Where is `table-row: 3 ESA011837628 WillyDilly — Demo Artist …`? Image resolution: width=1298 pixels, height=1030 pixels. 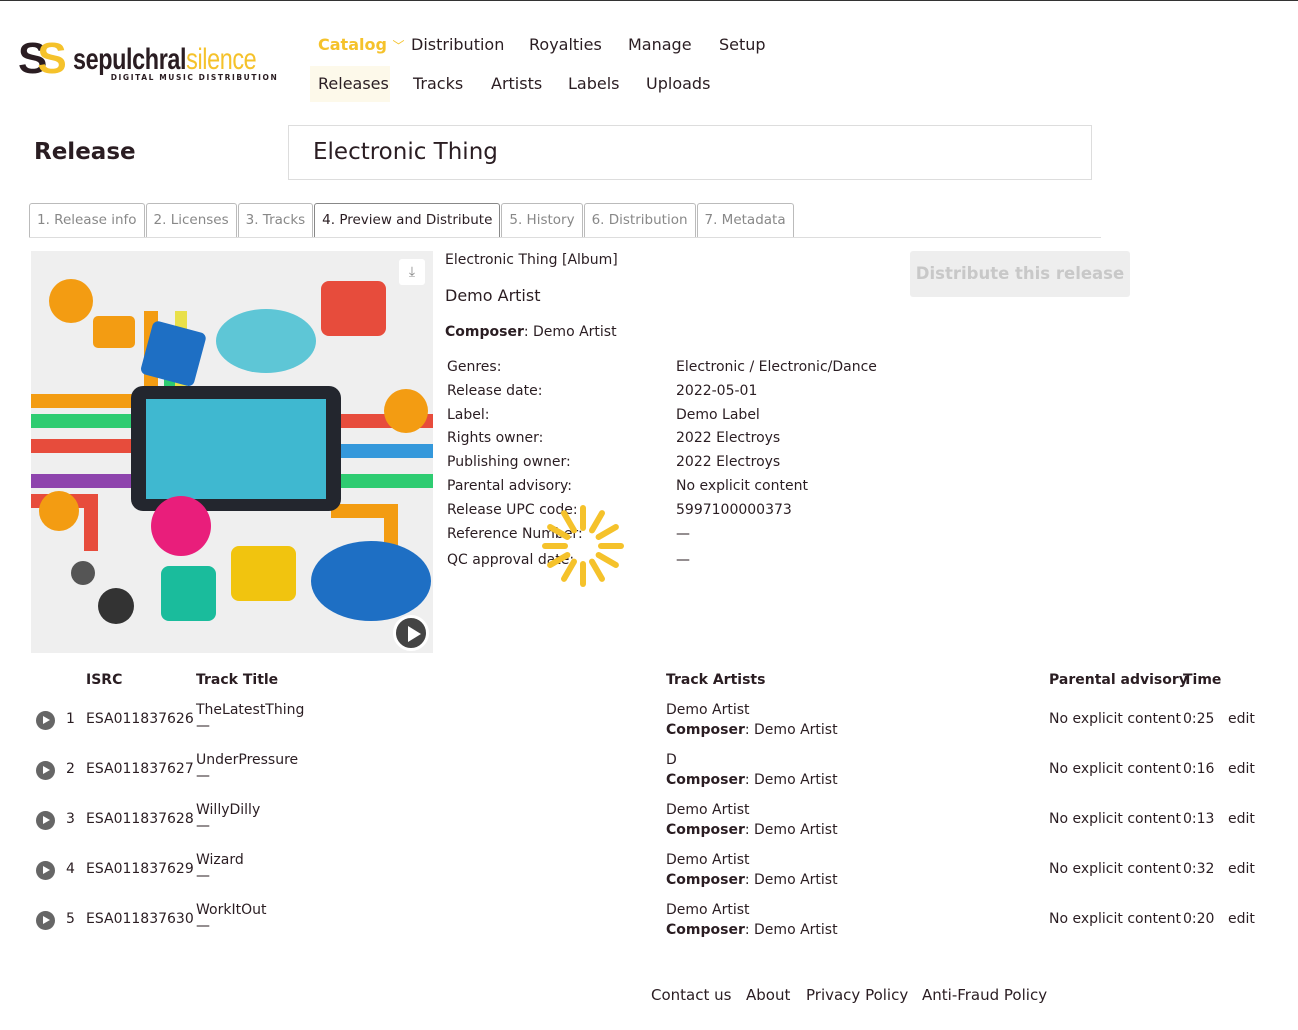
table-row: 3 ESA011837628 WillyDilly — Demo Artist … is located at coordinates (649, 826).